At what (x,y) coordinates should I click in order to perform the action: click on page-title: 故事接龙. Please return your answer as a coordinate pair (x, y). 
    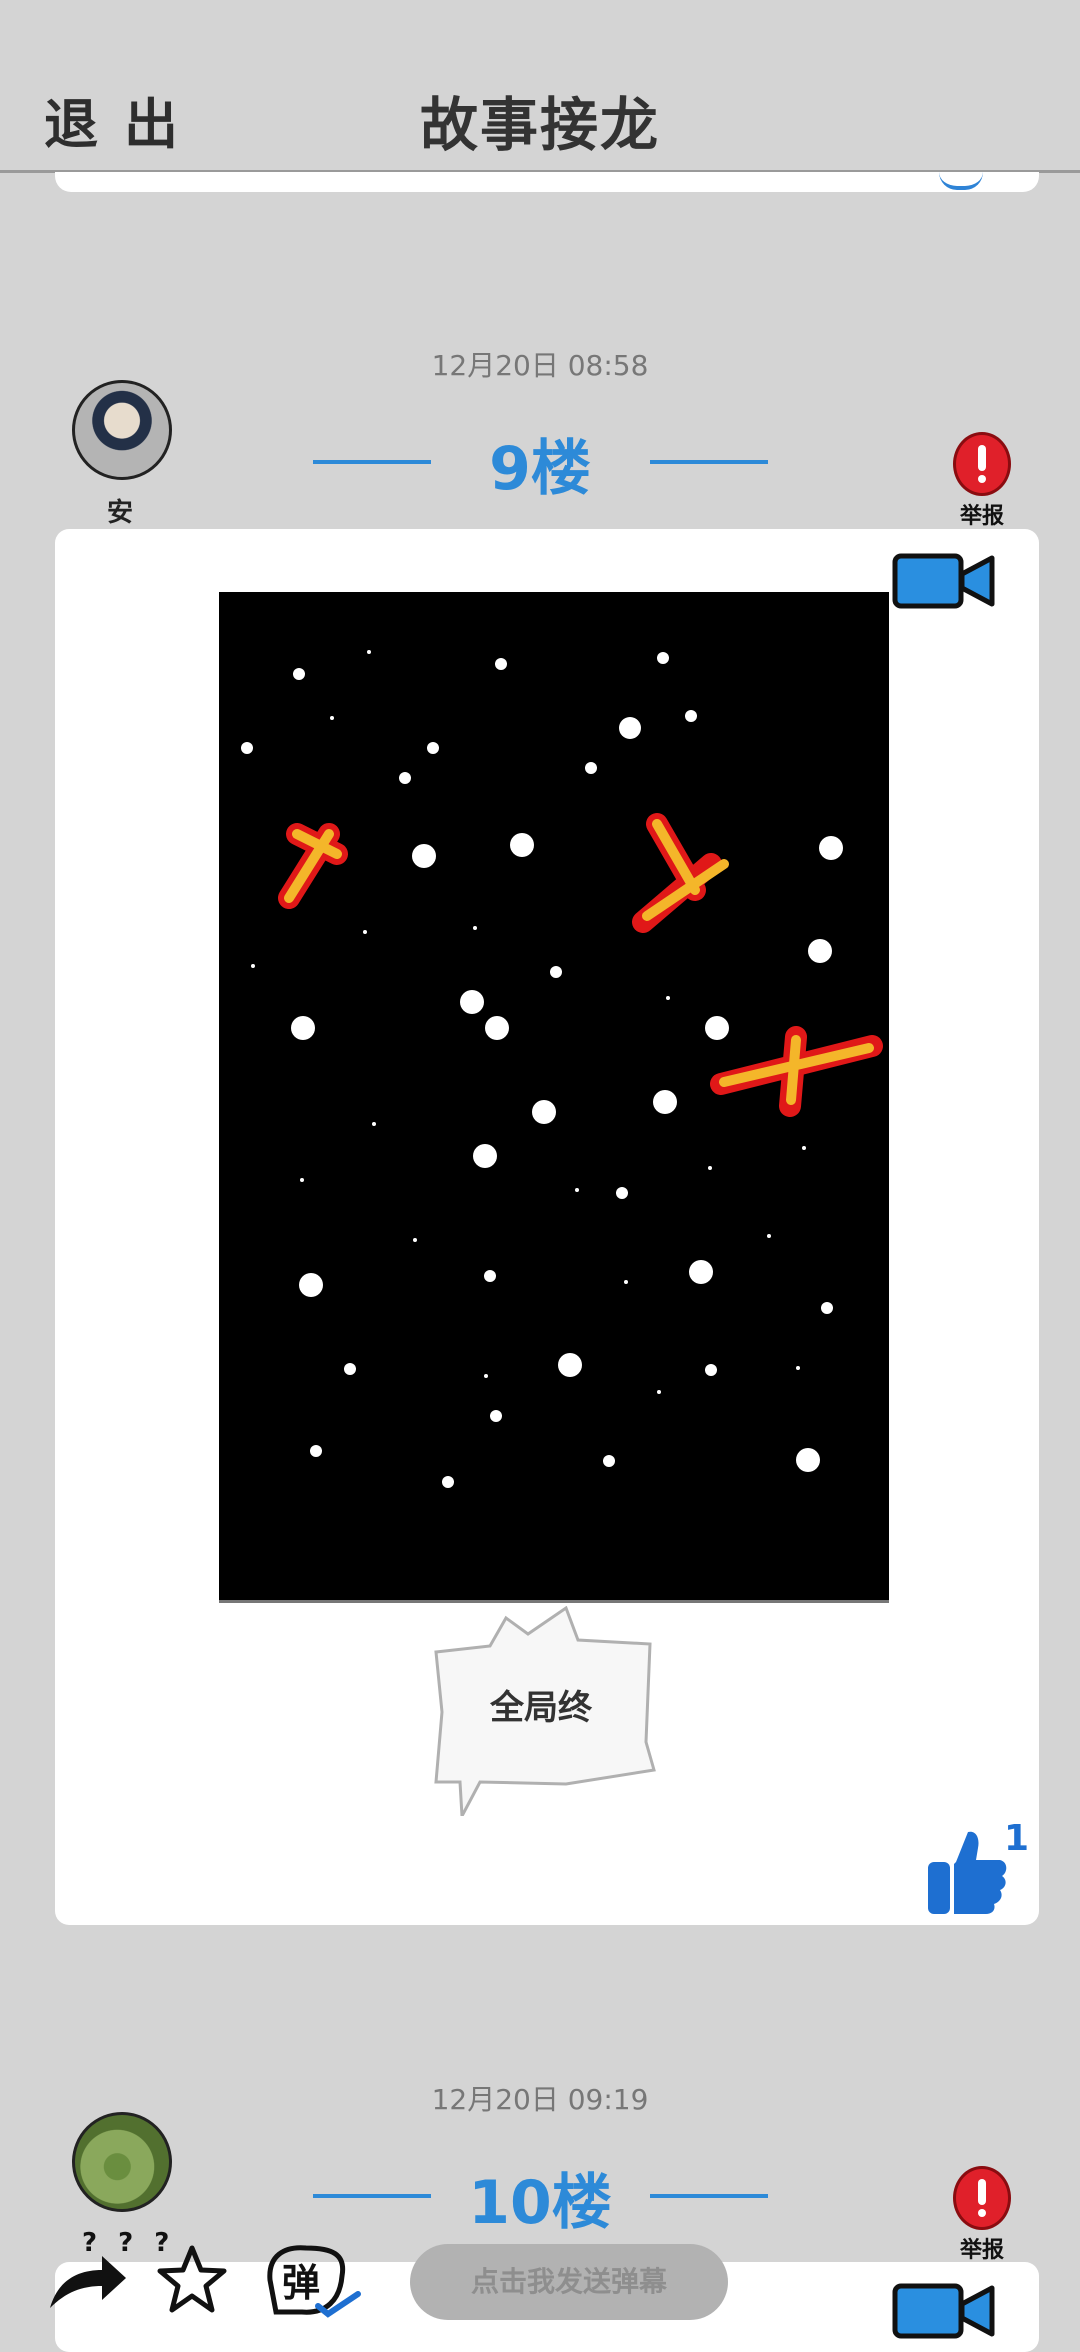
    Looking at the image, I should click on (539, 125).